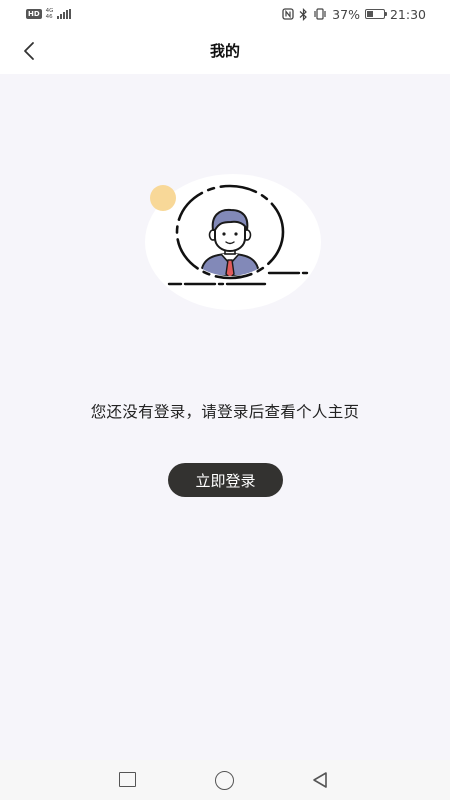 The width and height of the screenshot is (450, 800). Describe the element at coordinates (303, 14) in the screenshot. I see `bluetooth-icon` at that location.